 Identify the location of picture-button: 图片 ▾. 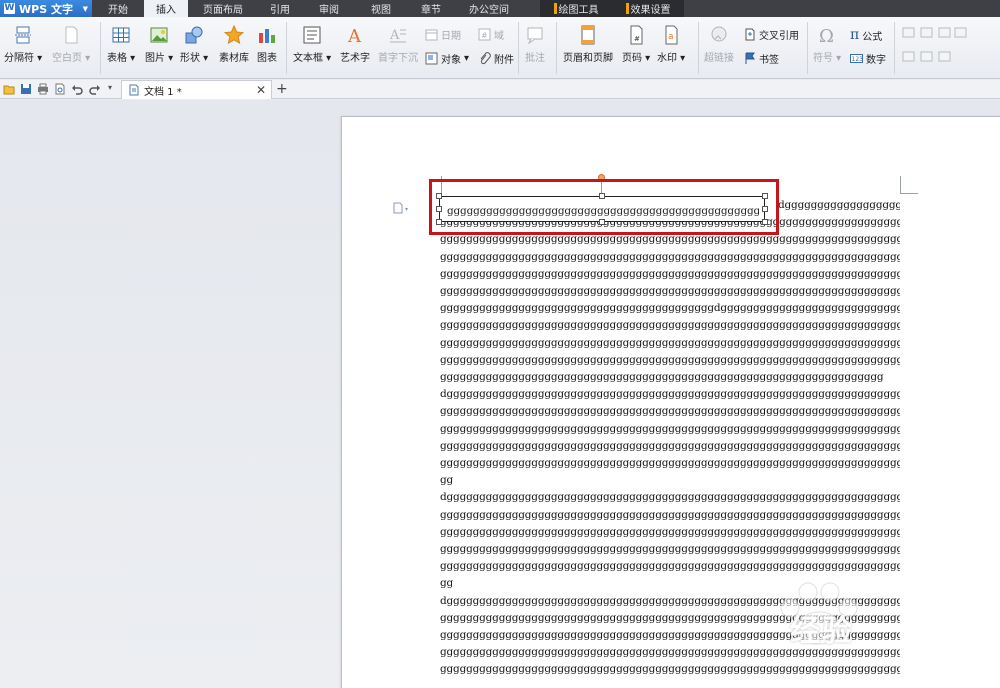
(159, 44).